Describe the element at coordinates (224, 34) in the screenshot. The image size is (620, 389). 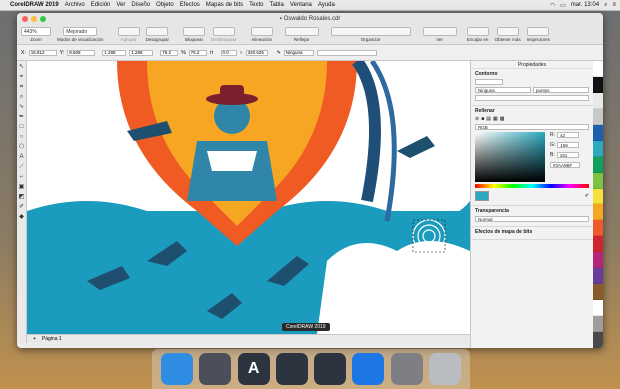
I see `unlock-button: Desbloquear` at that location.